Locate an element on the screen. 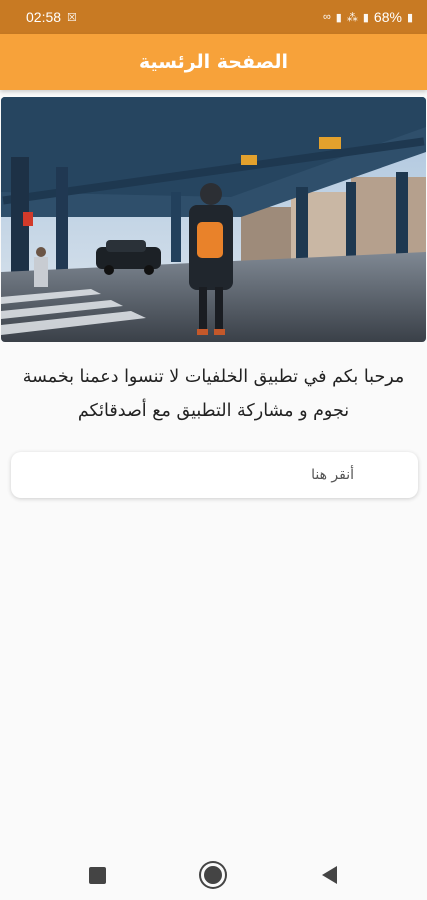 This screenshot has height=900, width=427. wifi-icon: ⁂ is located at coordinates (352, 17).